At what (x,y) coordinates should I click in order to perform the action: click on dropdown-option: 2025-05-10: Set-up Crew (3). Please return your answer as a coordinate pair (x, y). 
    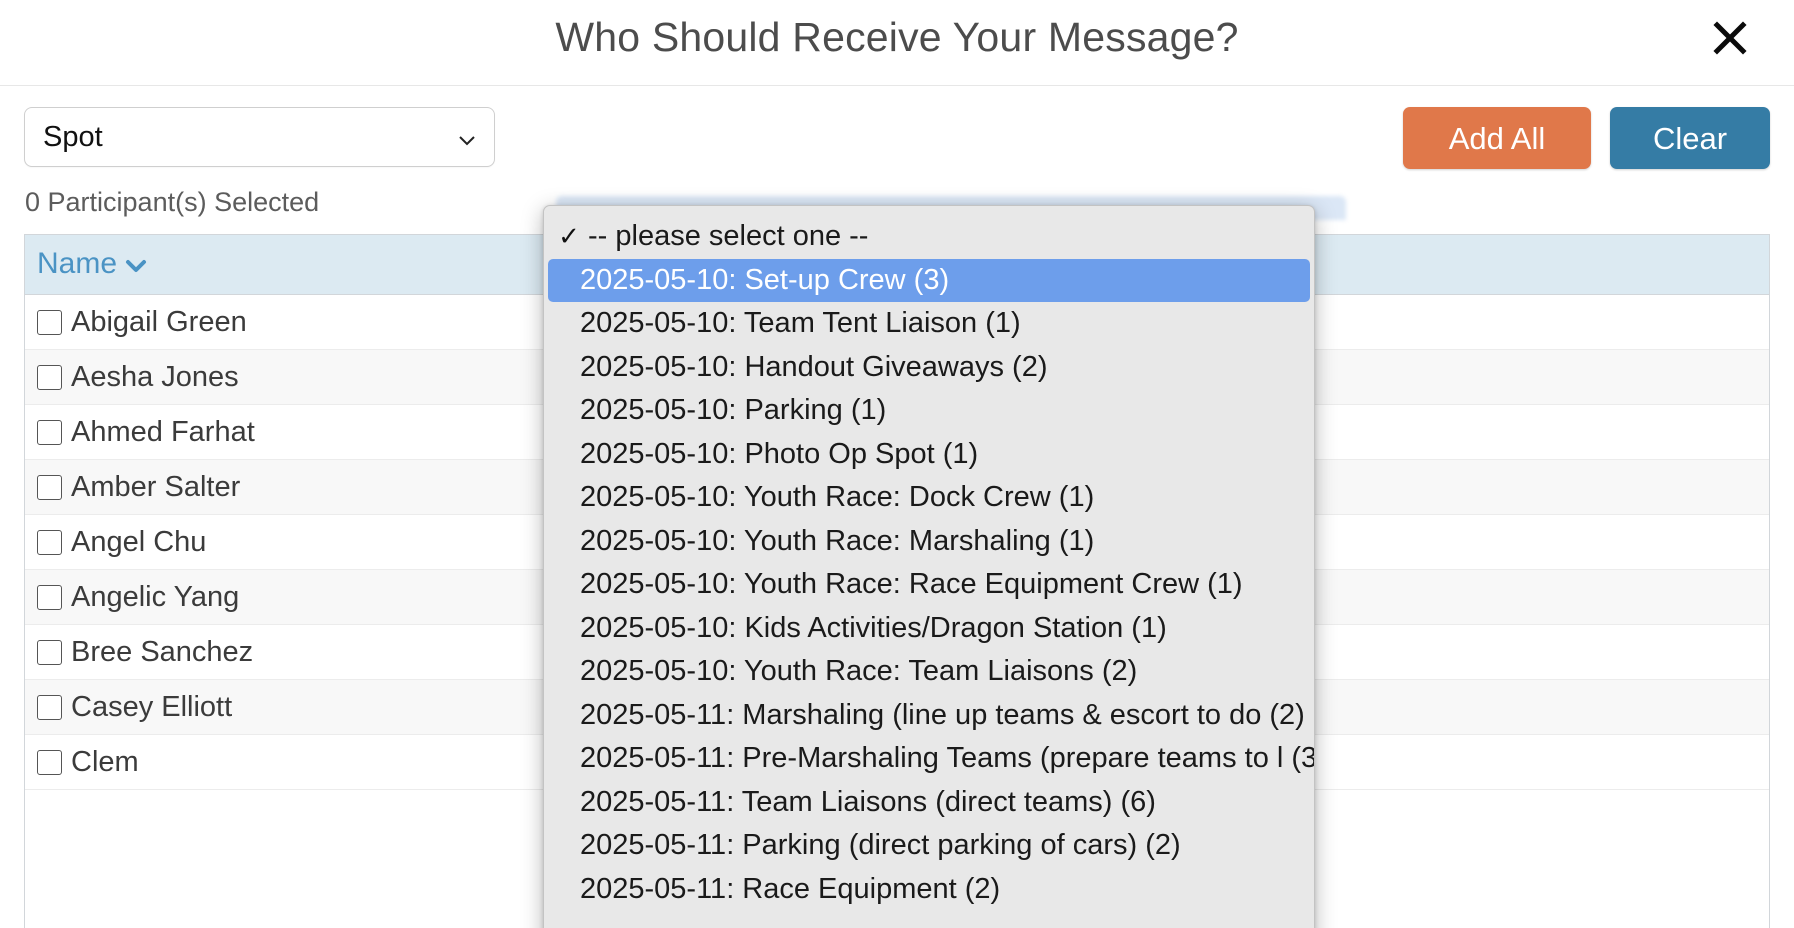
    Looking at the image, I should click on (929, 280).